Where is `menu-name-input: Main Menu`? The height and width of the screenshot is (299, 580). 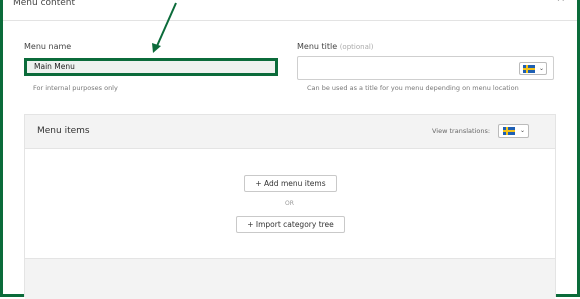 menu-name-input: Main Menu is located at coordinates (151, 67).